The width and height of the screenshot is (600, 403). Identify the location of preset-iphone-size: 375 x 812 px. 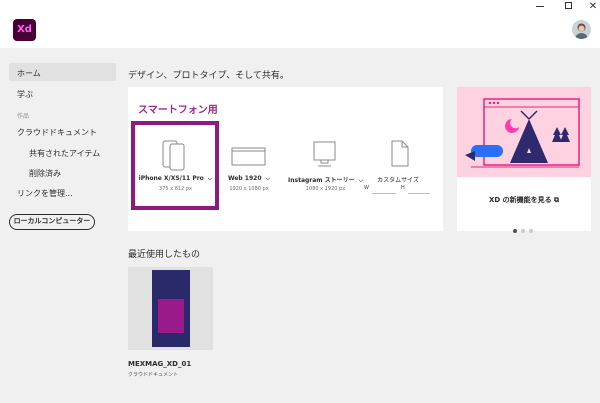
(175, 189).